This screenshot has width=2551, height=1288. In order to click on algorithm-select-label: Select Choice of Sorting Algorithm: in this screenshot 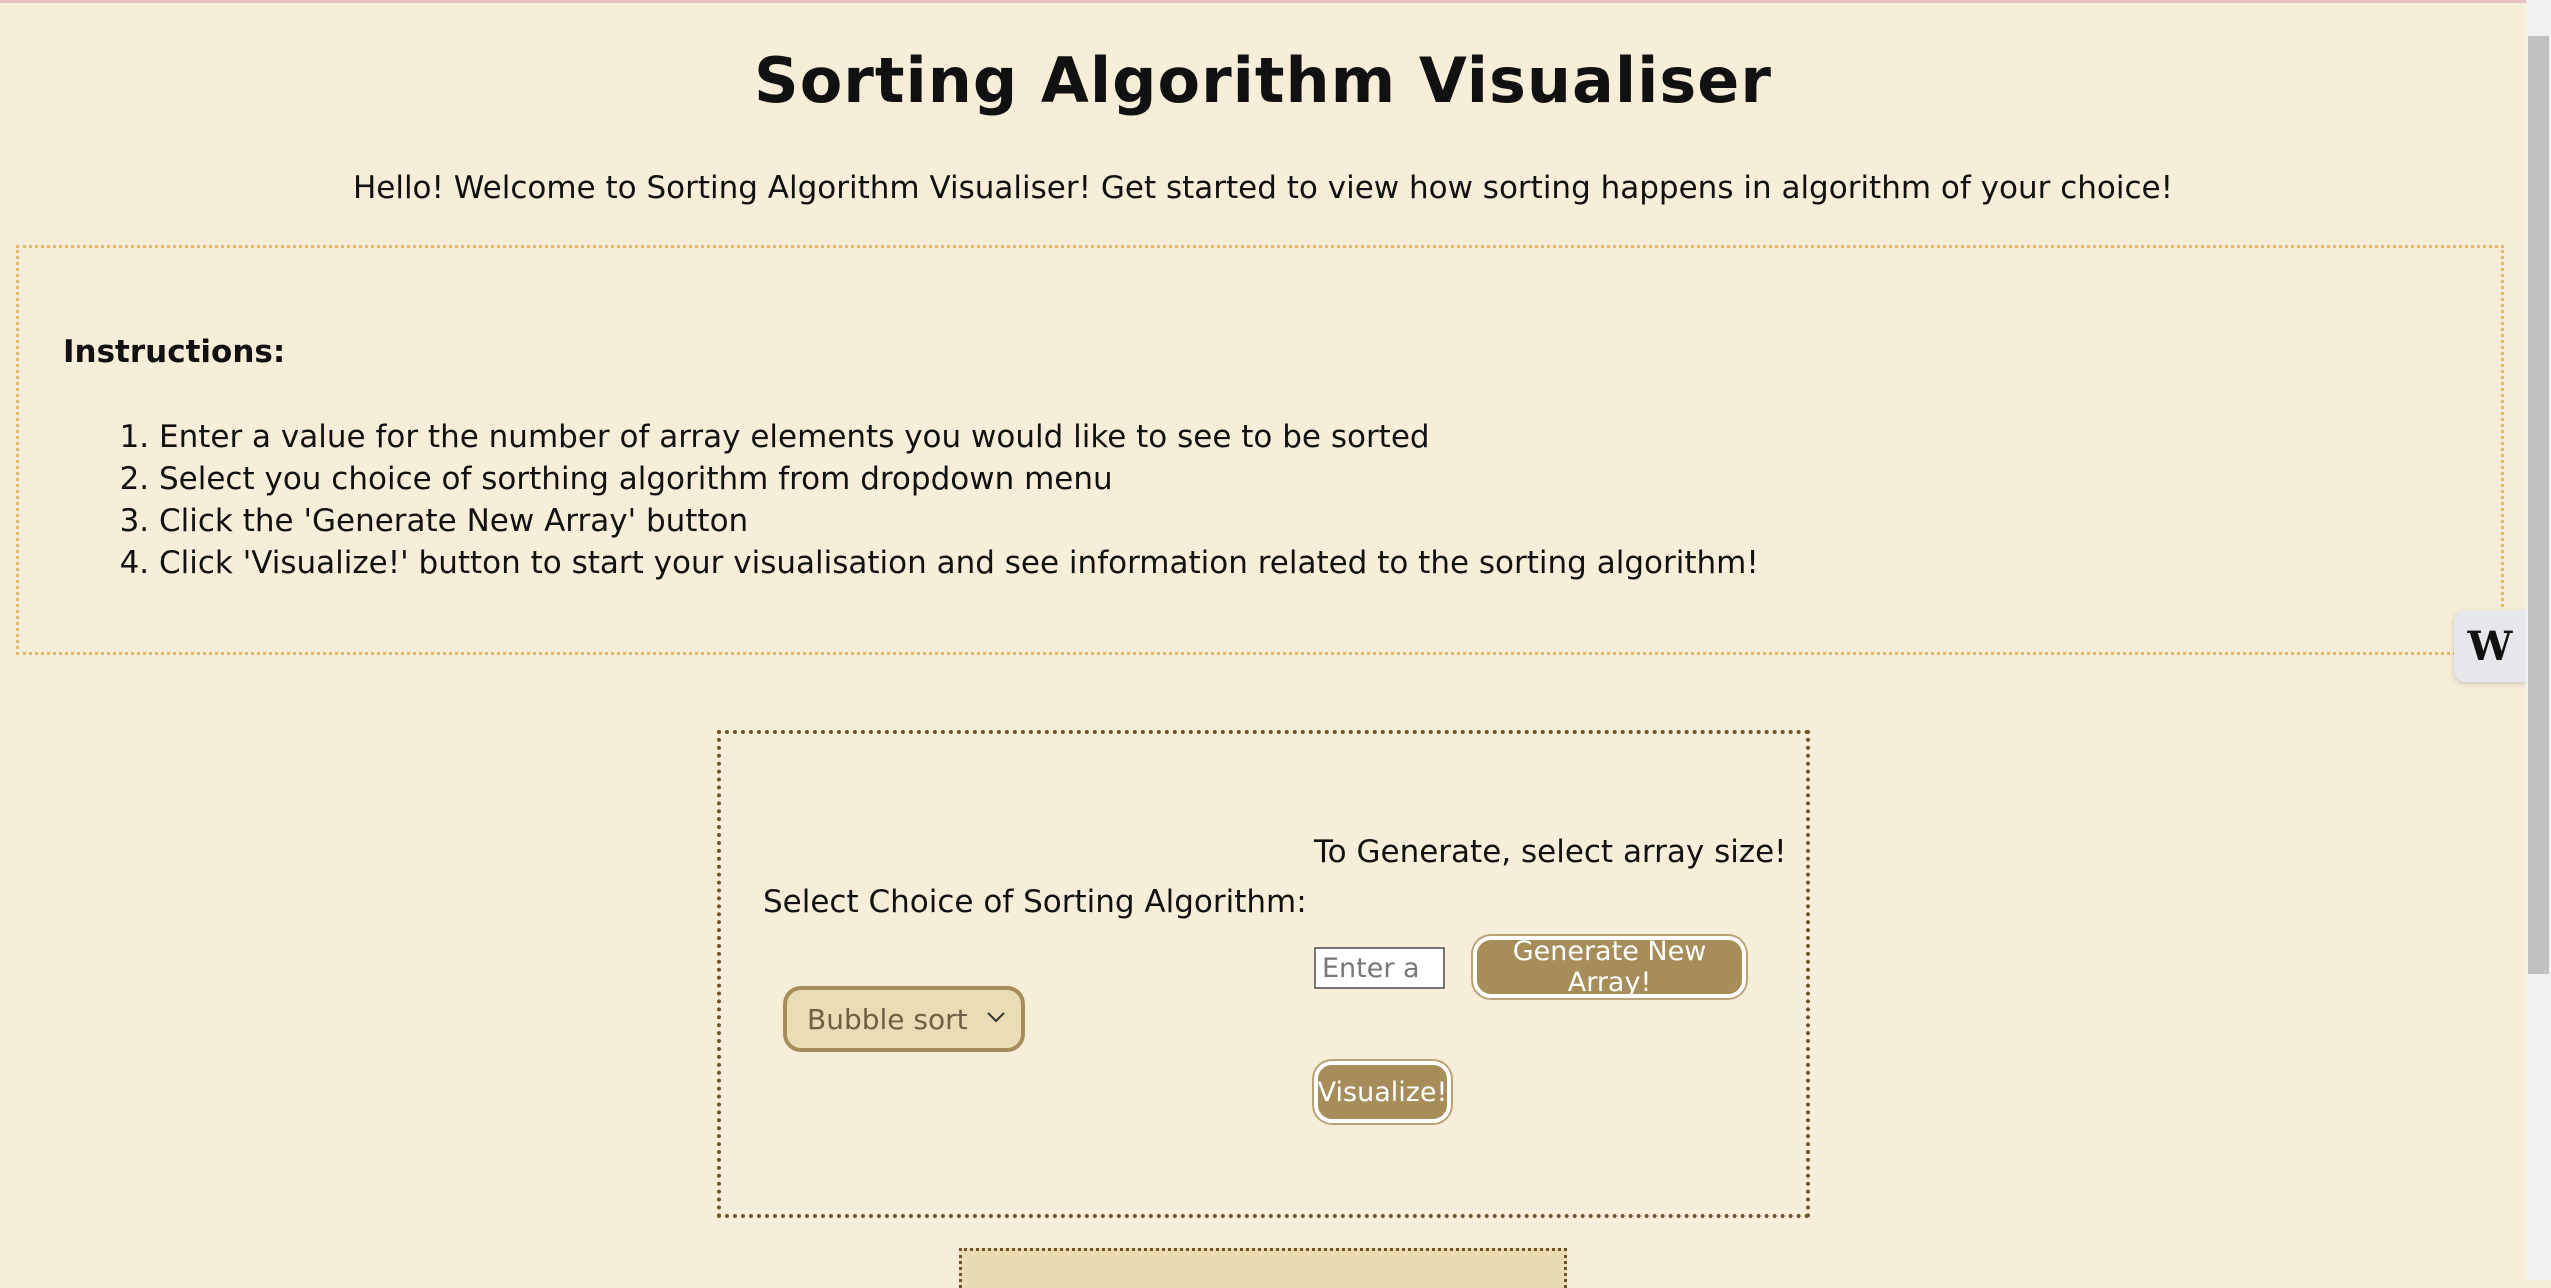, I will do `click(1035, 902)`.